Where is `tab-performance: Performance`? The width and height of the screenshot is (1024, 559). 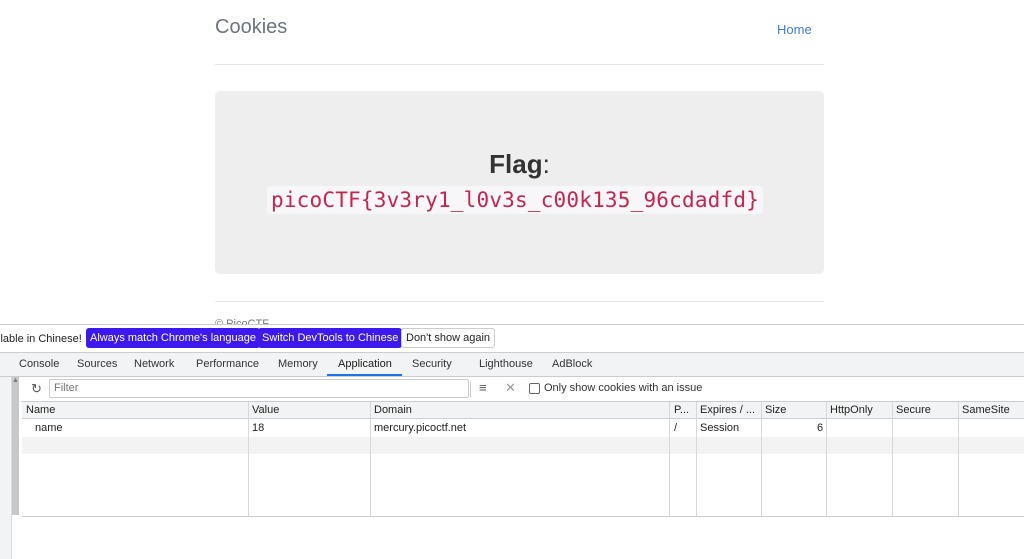
tab-performance: Performance is located at coordinates (227, 364).